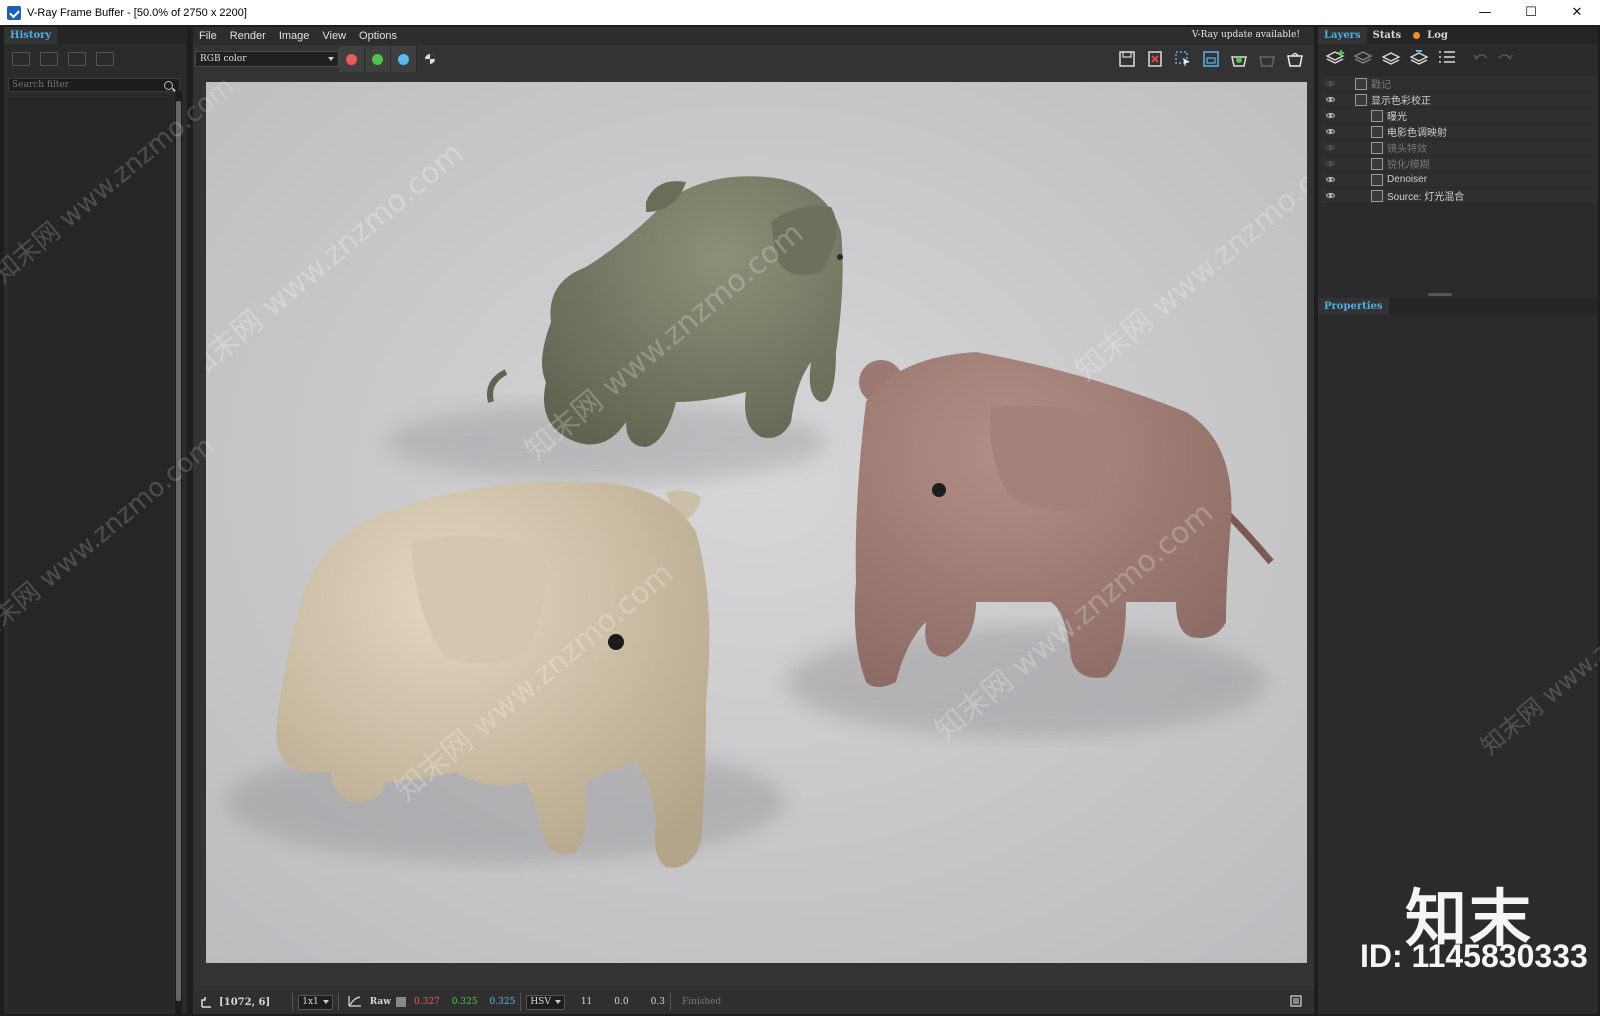 The height and width of the screenshot is (1016, 1600). I want to click on save-image-icon, so click(1127, 59).